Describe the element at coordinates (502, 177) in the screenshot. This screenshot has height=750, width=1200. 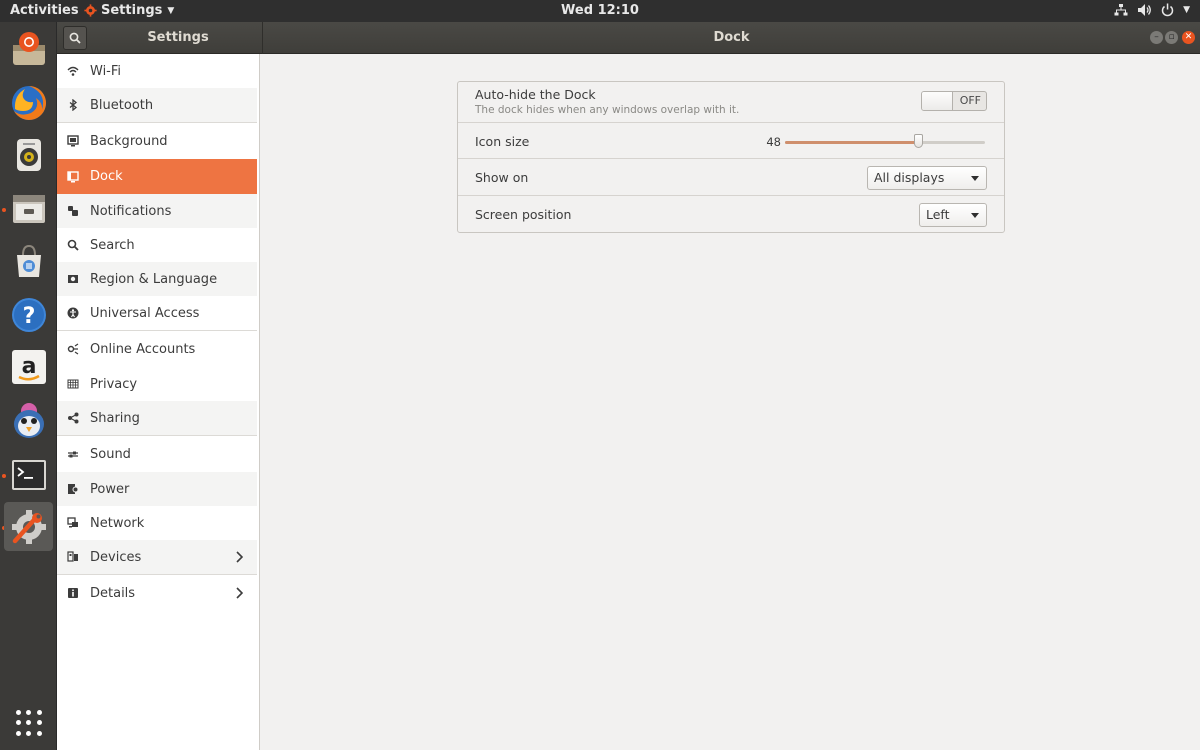
I see `show-on-label: Show on` at that location.